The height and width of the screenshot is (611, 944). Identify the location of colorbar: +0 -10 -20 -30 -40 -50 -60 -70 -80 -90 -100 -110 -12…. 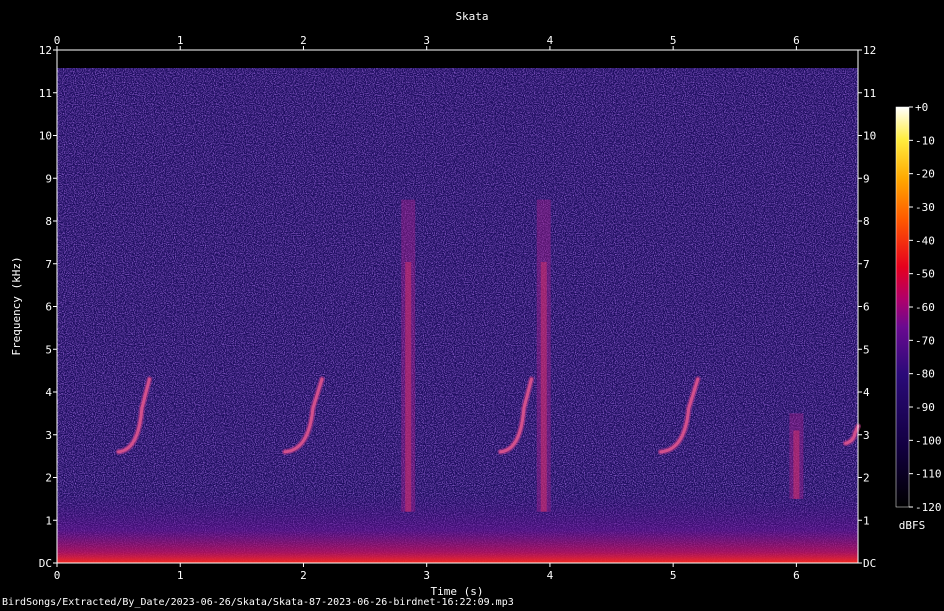
(918, 316).